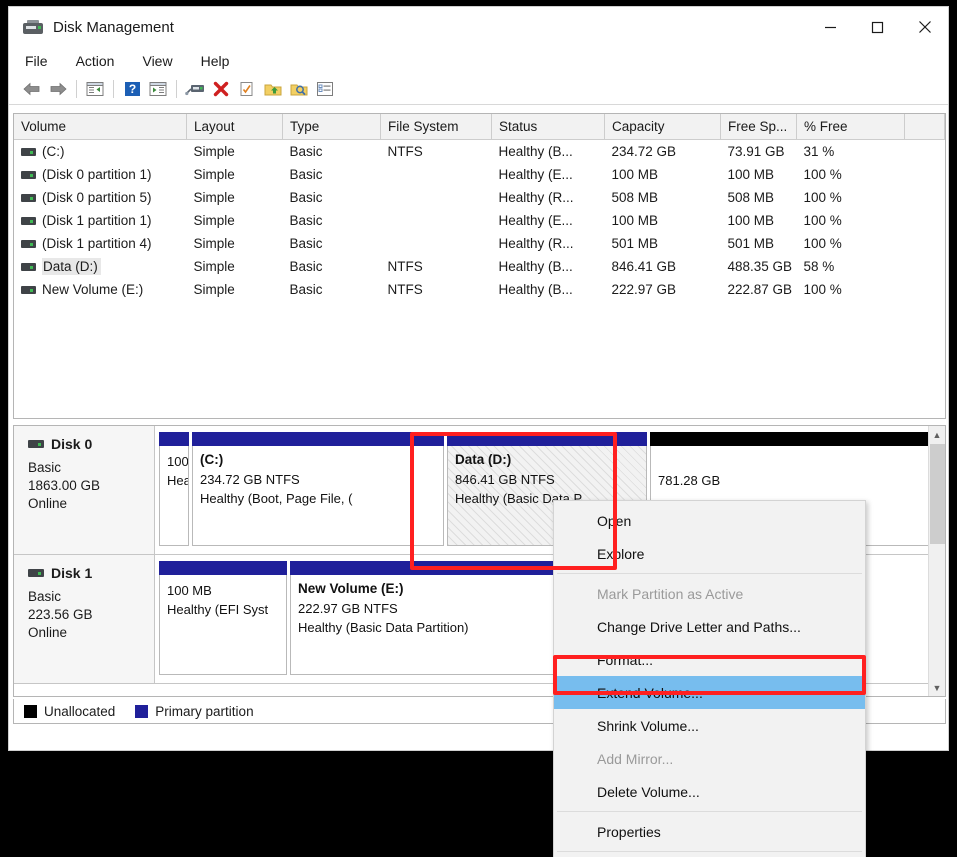  What do you see at coordinates (751, 197) in the screenshot?
I see `cell-free-space: 508 MB` at bounding box center [751, 197].